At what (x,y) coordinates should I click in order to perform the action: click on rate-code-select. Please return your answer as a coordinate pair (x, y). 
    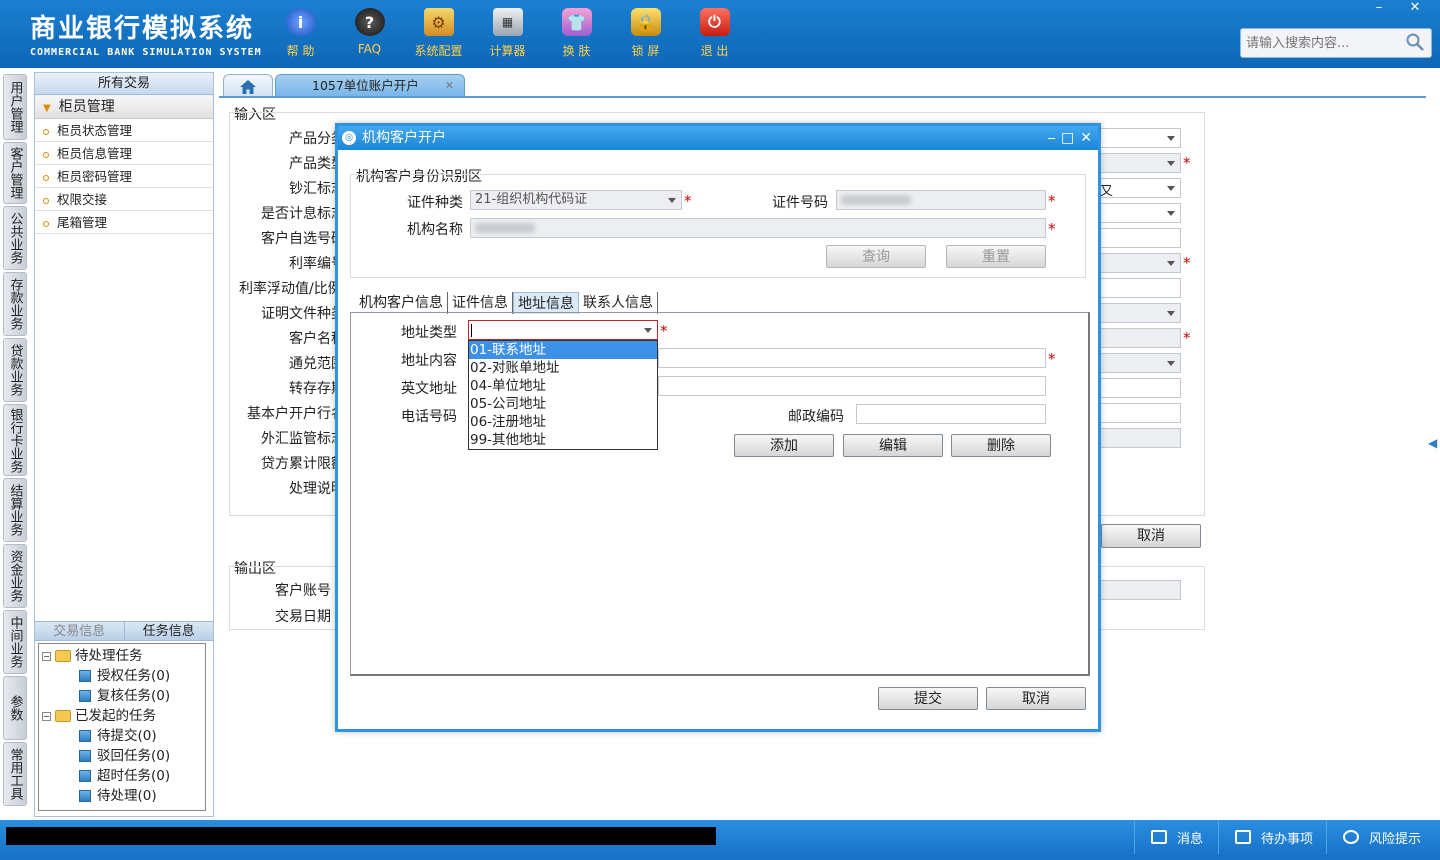
    Looking at the image, I should click on (1140, 263).